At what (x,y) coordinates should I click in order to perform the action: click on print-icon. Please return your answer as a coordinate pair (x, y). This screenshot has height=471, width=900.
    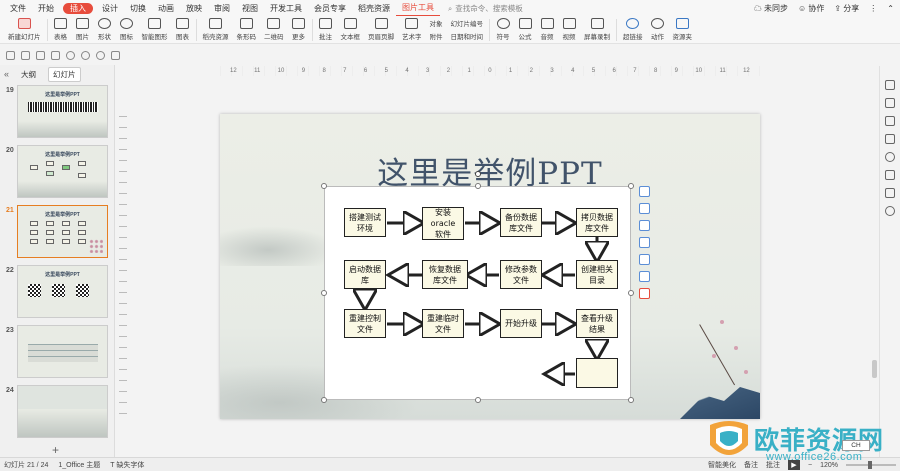
    Looking at the image, I should click on (40, 55).